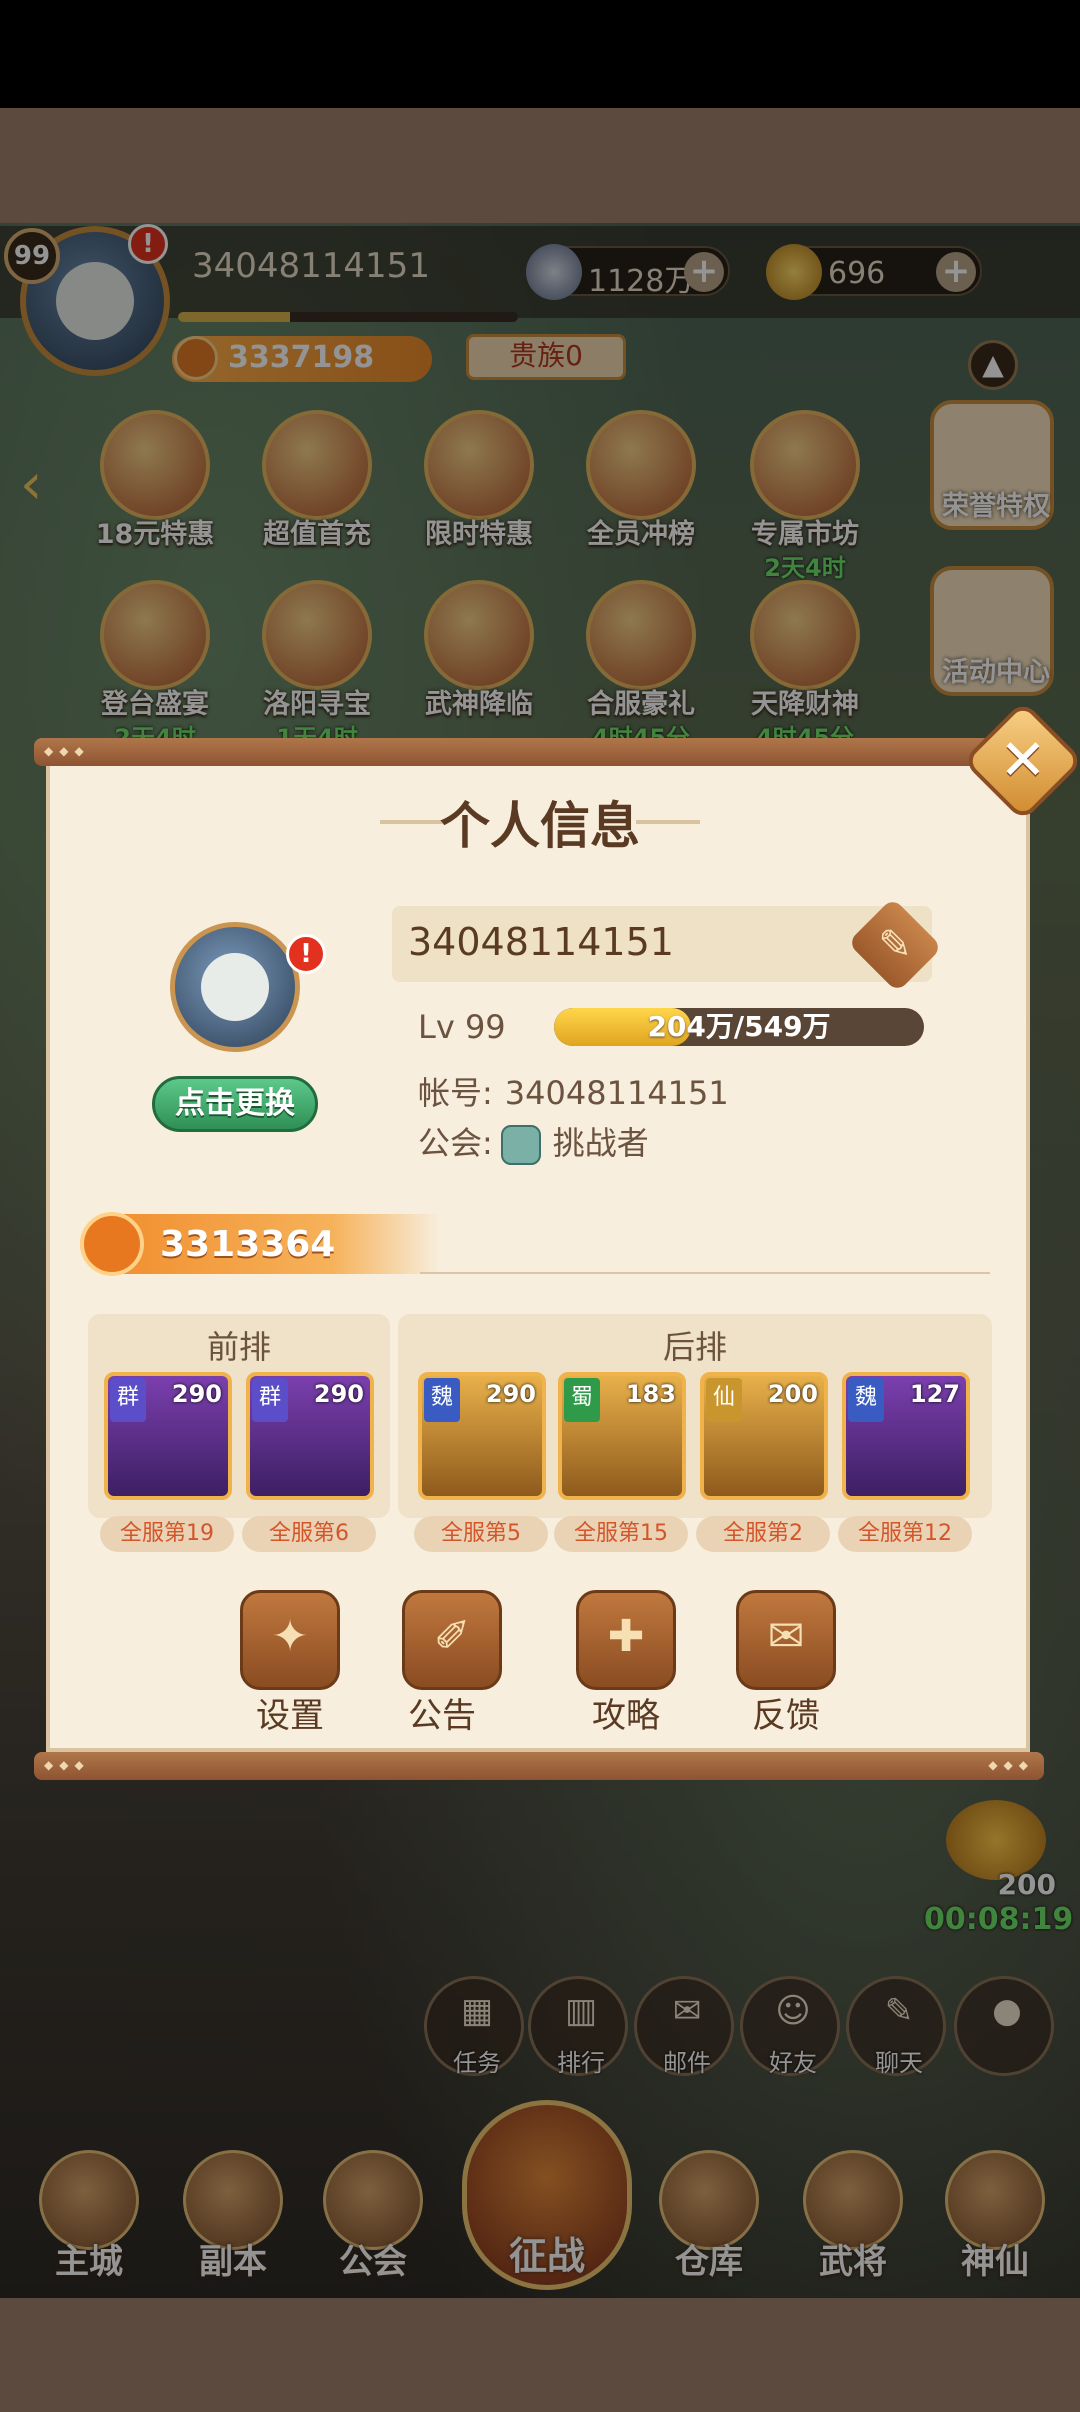  I want to click on guide-button: ✚, so click(626, 1640).